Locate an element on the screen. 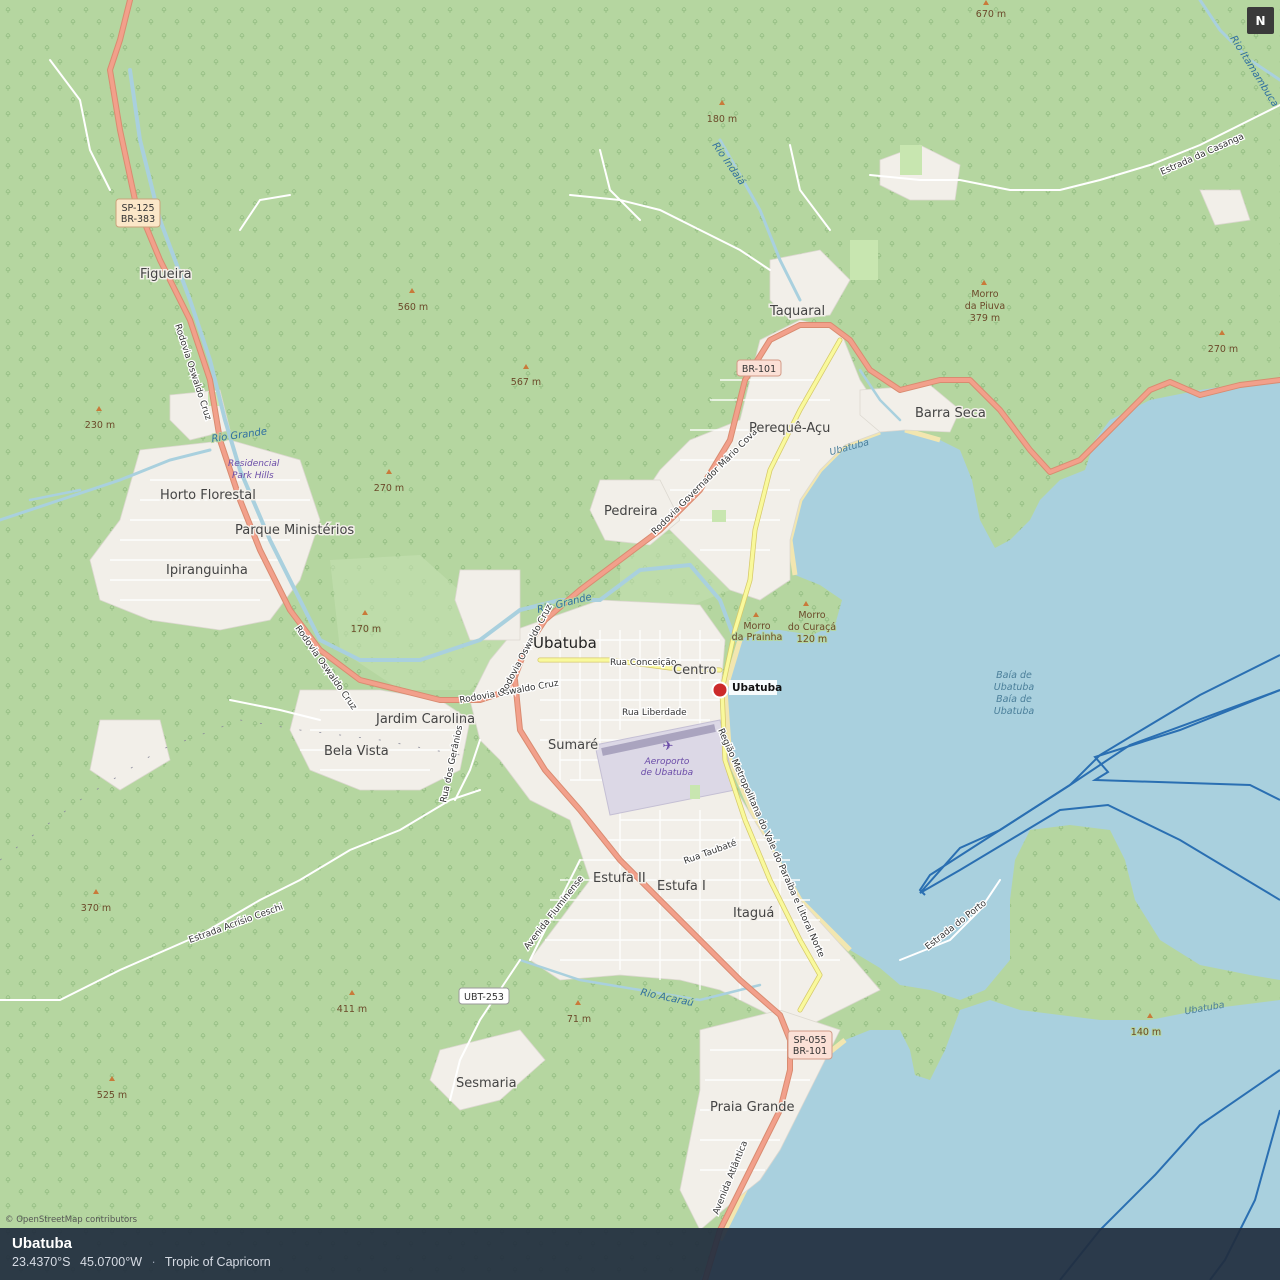  location-marker: Ubatuba is located at coordinates (747, 689).